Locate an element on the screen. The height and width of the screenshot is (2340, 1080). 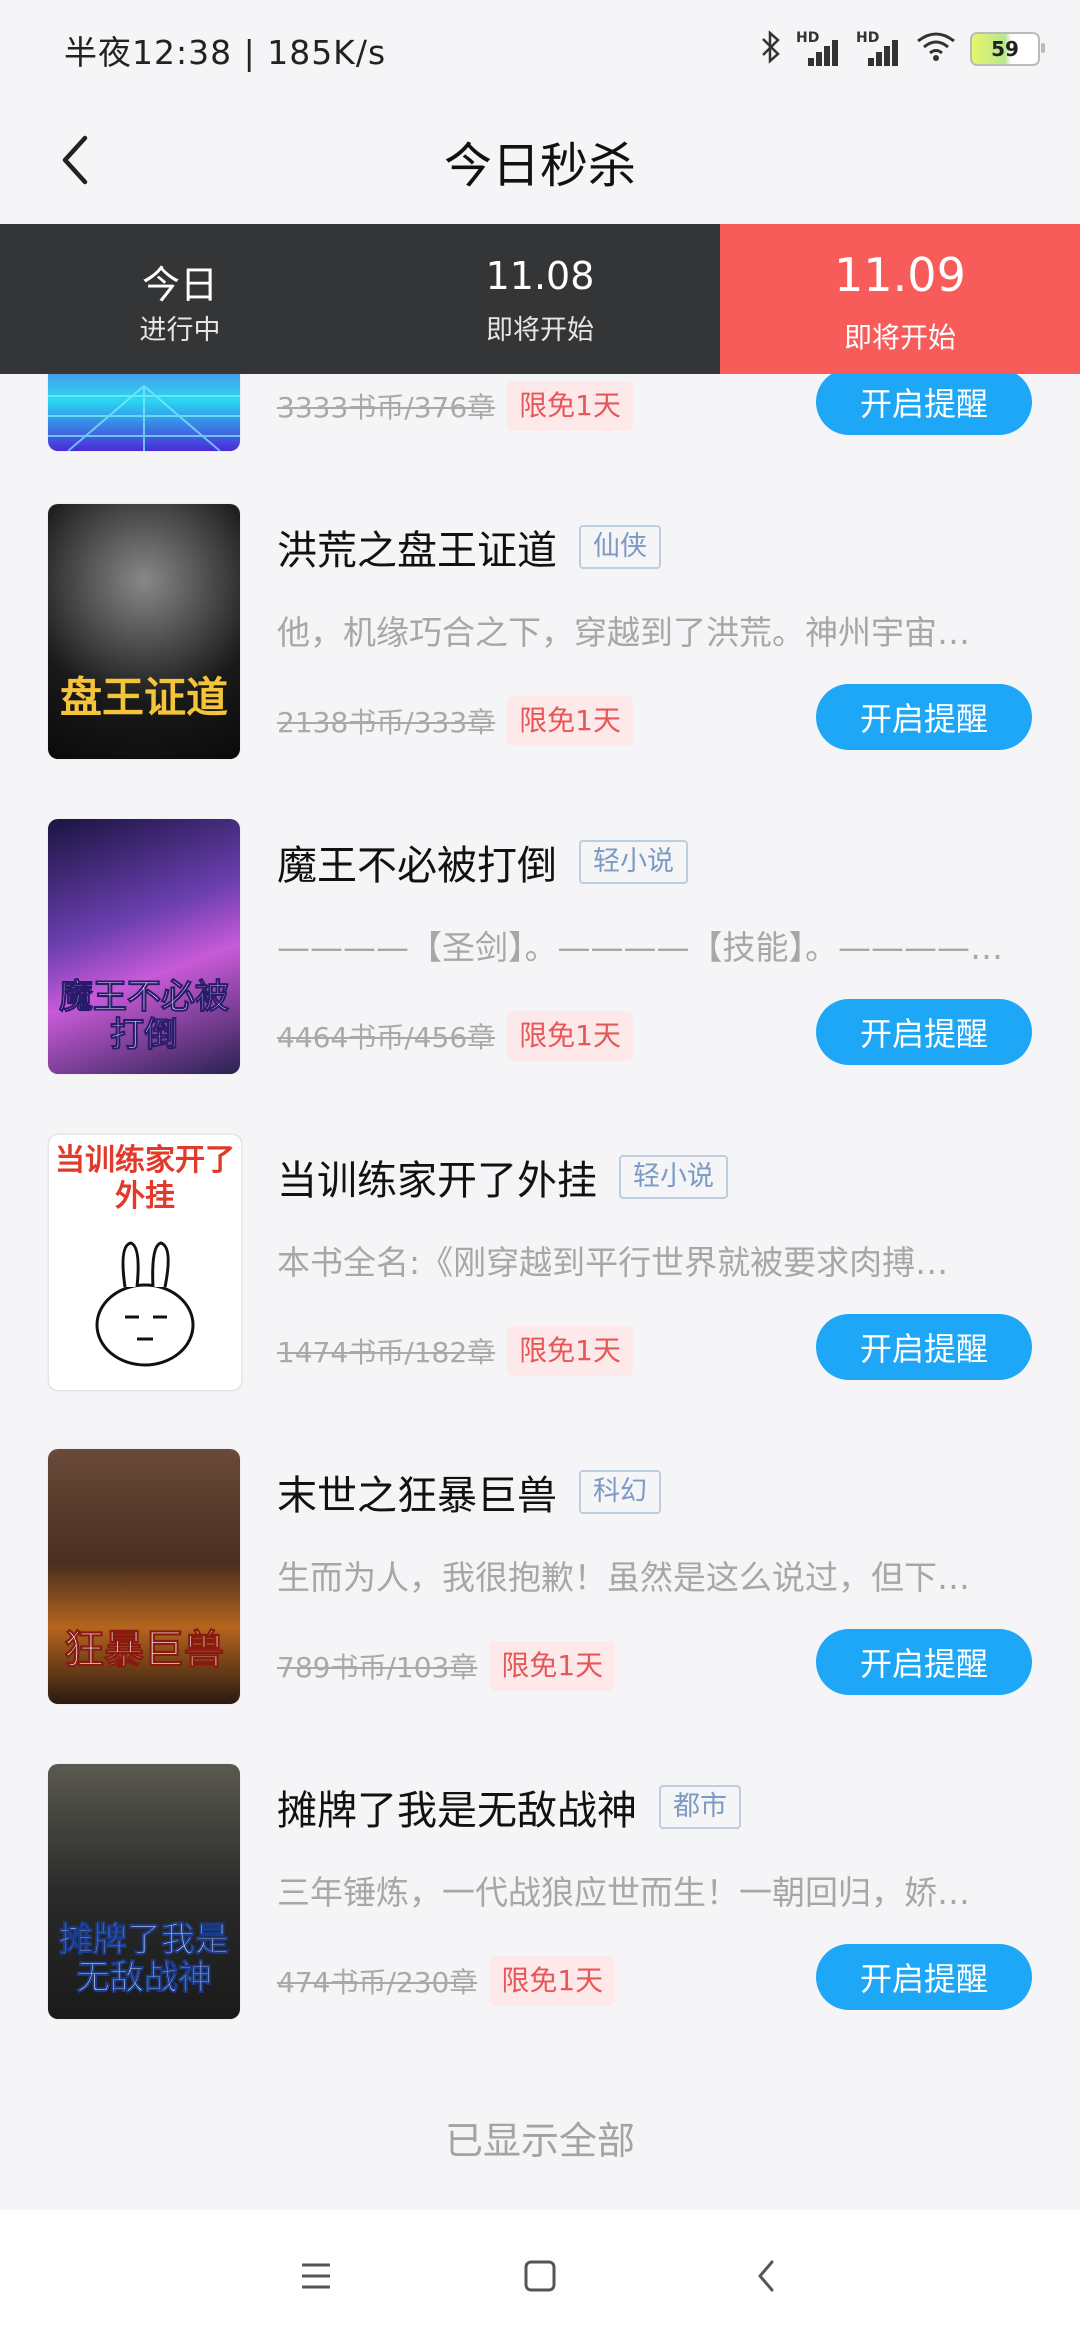
menu-button is located at coordinates (316, 2276).